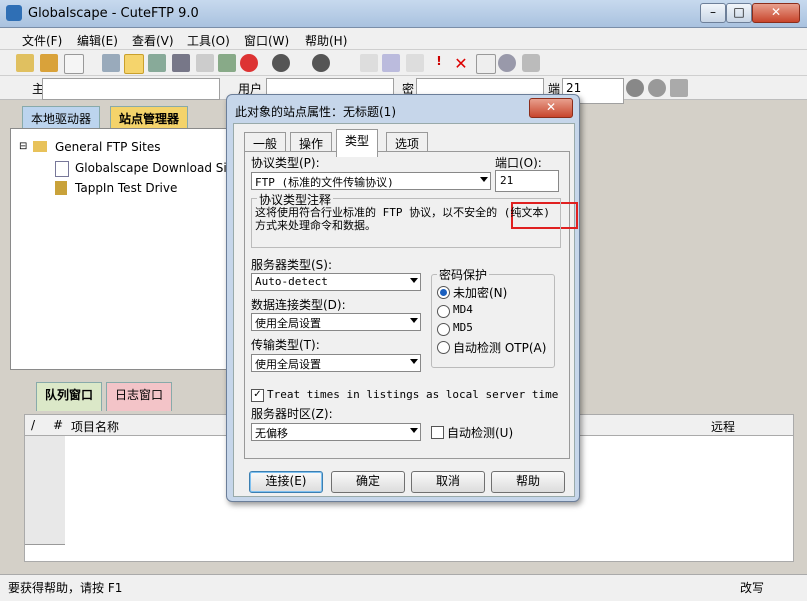 The width and height of the screenshot is (807, 601). I want to click on timezone-select: 无偏移, so click(336, 432).